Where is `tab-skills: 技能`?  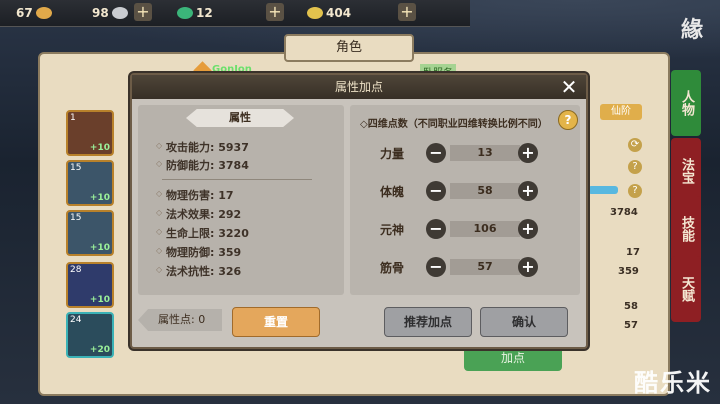 tab-skills: 技能 is located at coordinates (686, 229).